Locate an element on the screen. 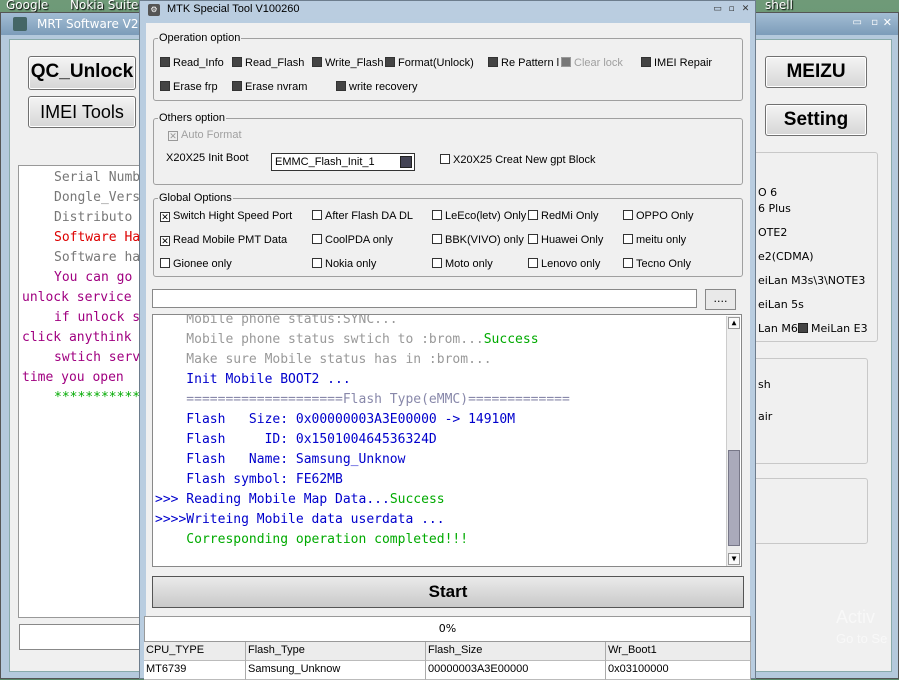  start-button: Start is located at coordinates (448, 592).